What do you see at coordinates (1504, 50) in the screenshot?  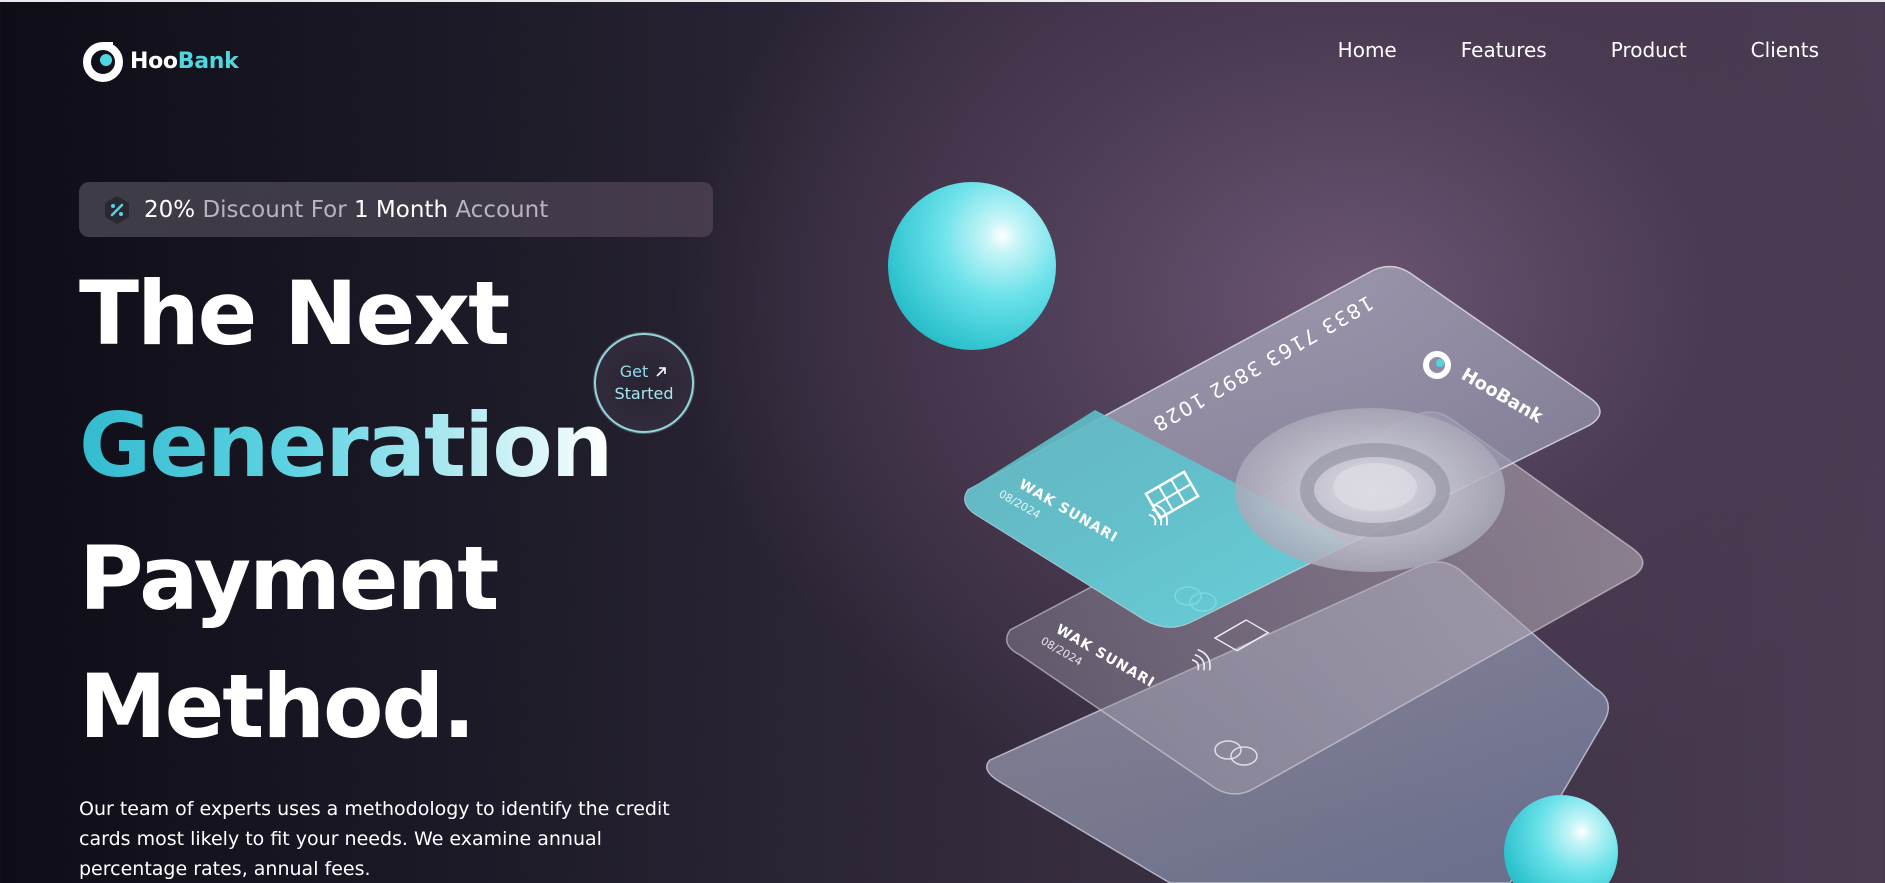 I see `nav-link-features: Features` at bounding box center [1504, 50].